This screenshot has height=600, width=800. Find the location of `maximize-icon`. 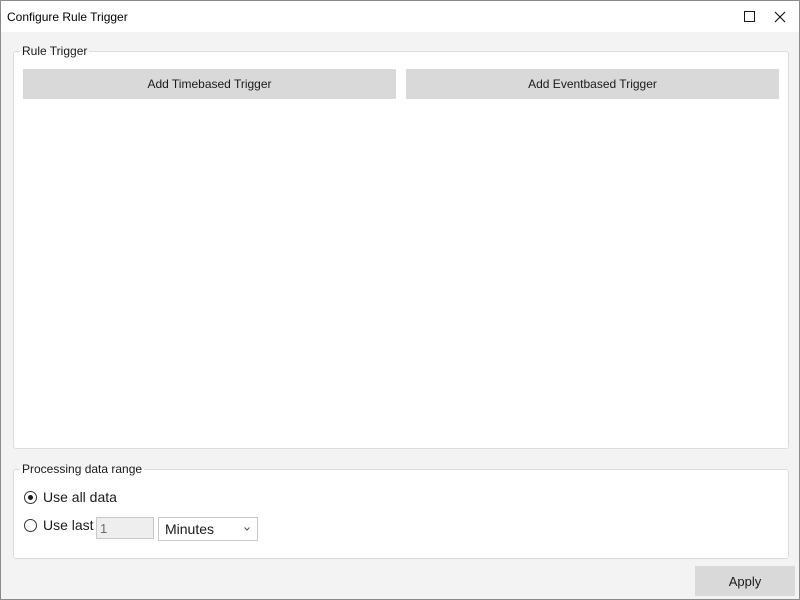

maximize-icon is located at coordinates (749, 16).